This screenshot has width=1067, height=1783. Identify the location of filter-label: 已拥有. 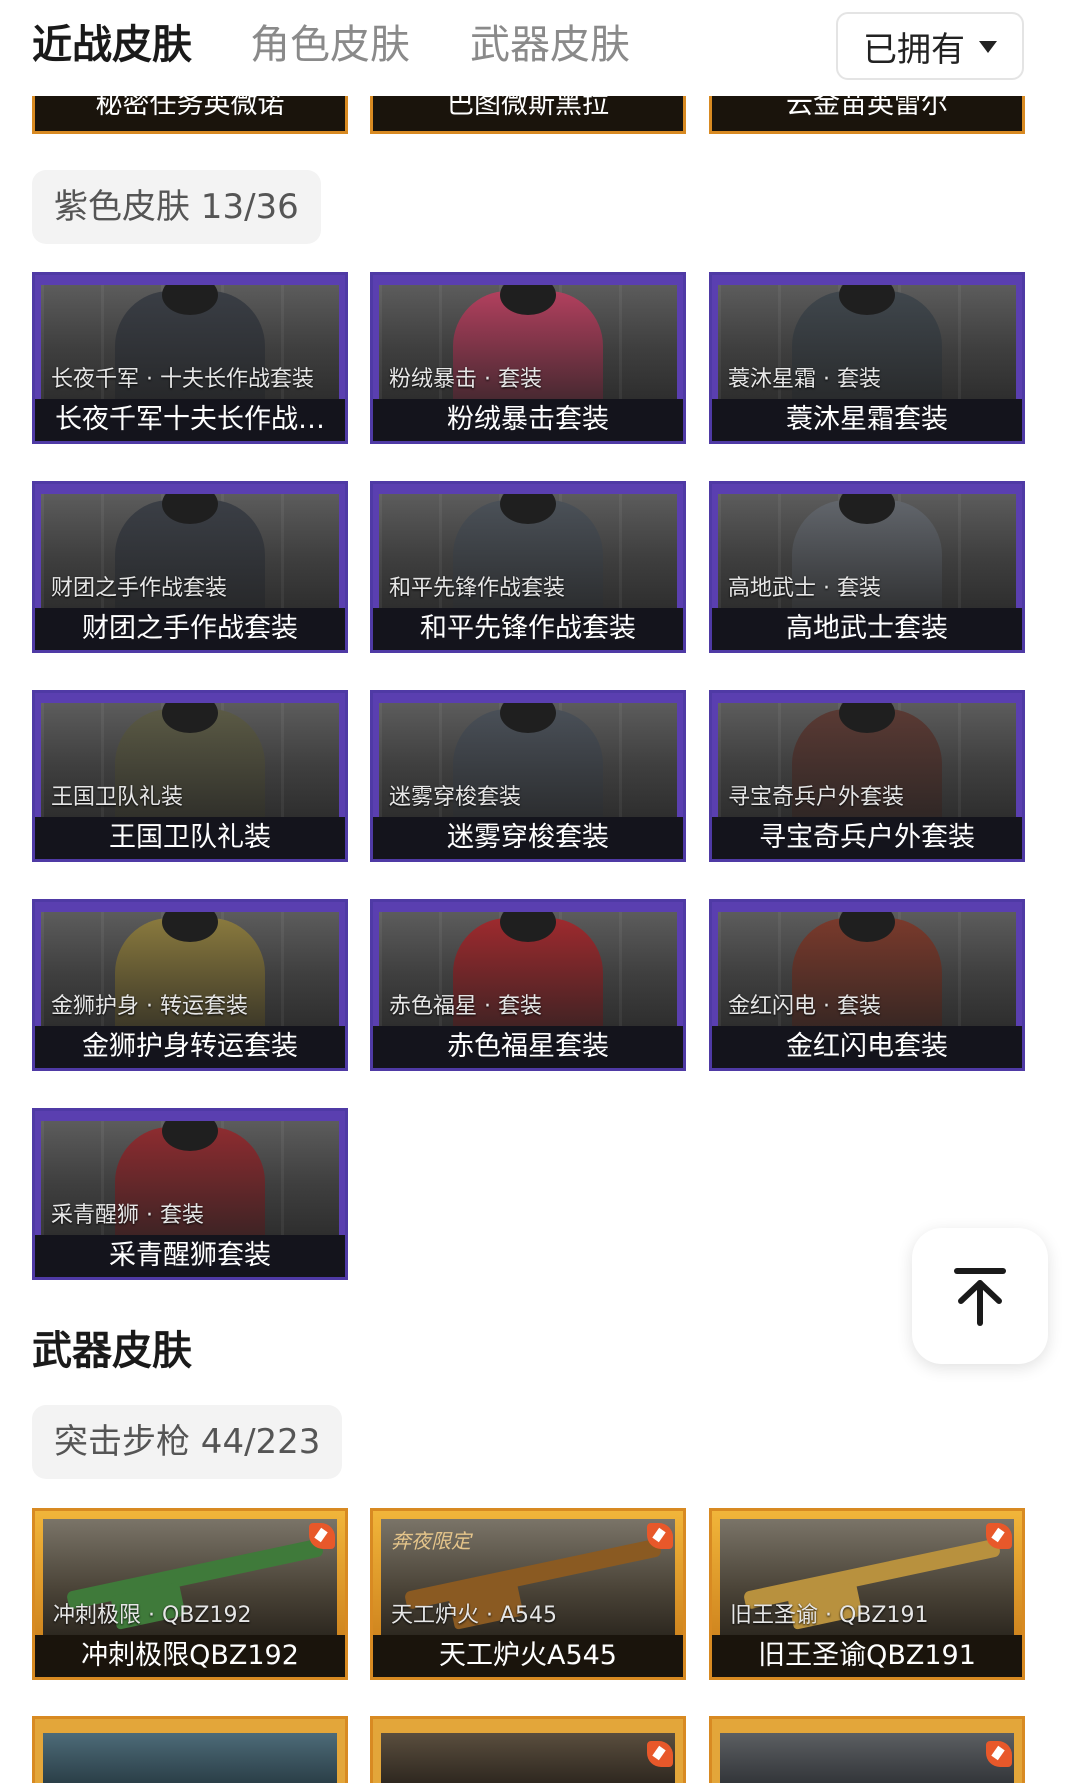
(914, 49).